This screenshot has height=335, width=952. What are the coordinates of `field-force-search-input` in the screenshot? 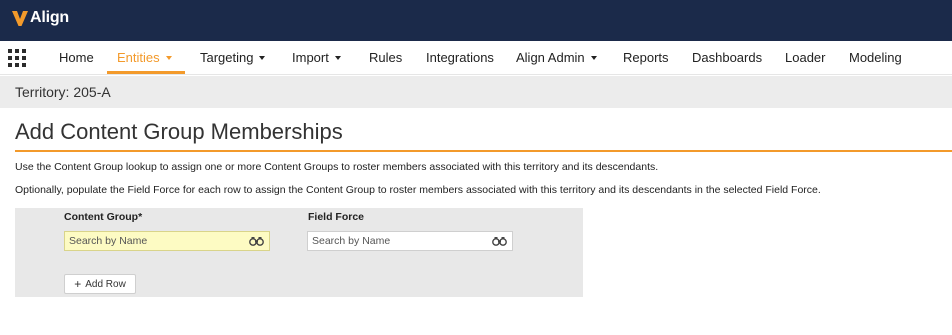 It's located at (398, 241).